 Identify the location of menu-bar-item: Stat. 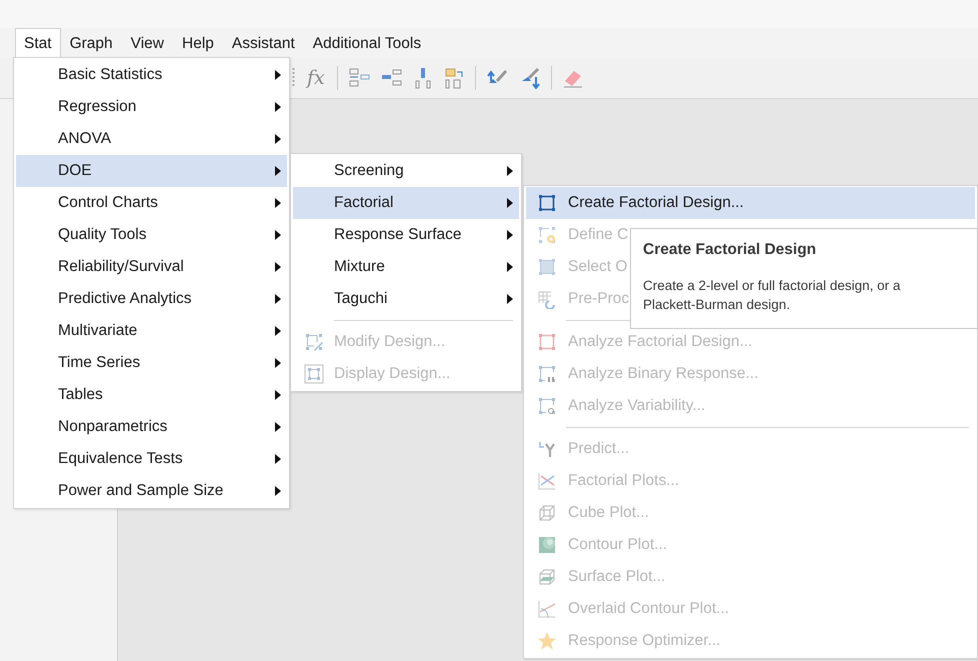
(38, 43).